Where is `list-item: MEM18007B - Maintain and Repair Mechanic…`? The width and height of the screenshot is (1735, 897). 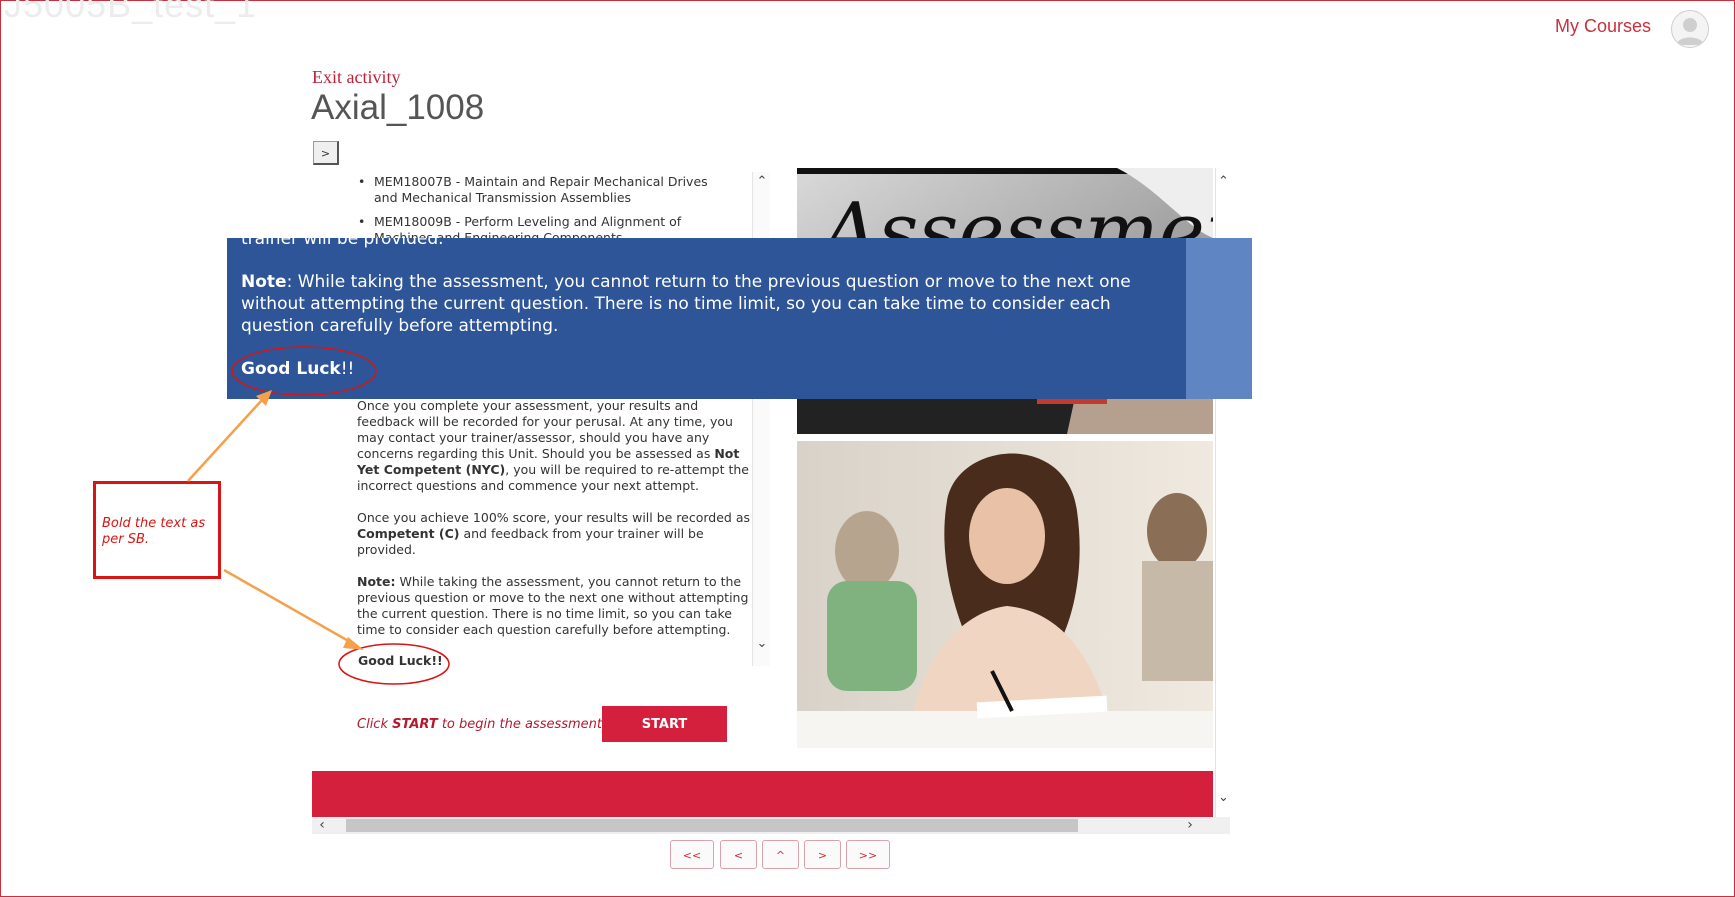 list-item: MEM18007B - Maintain and Repair Mechanic… is located at coordinates (538, 190).